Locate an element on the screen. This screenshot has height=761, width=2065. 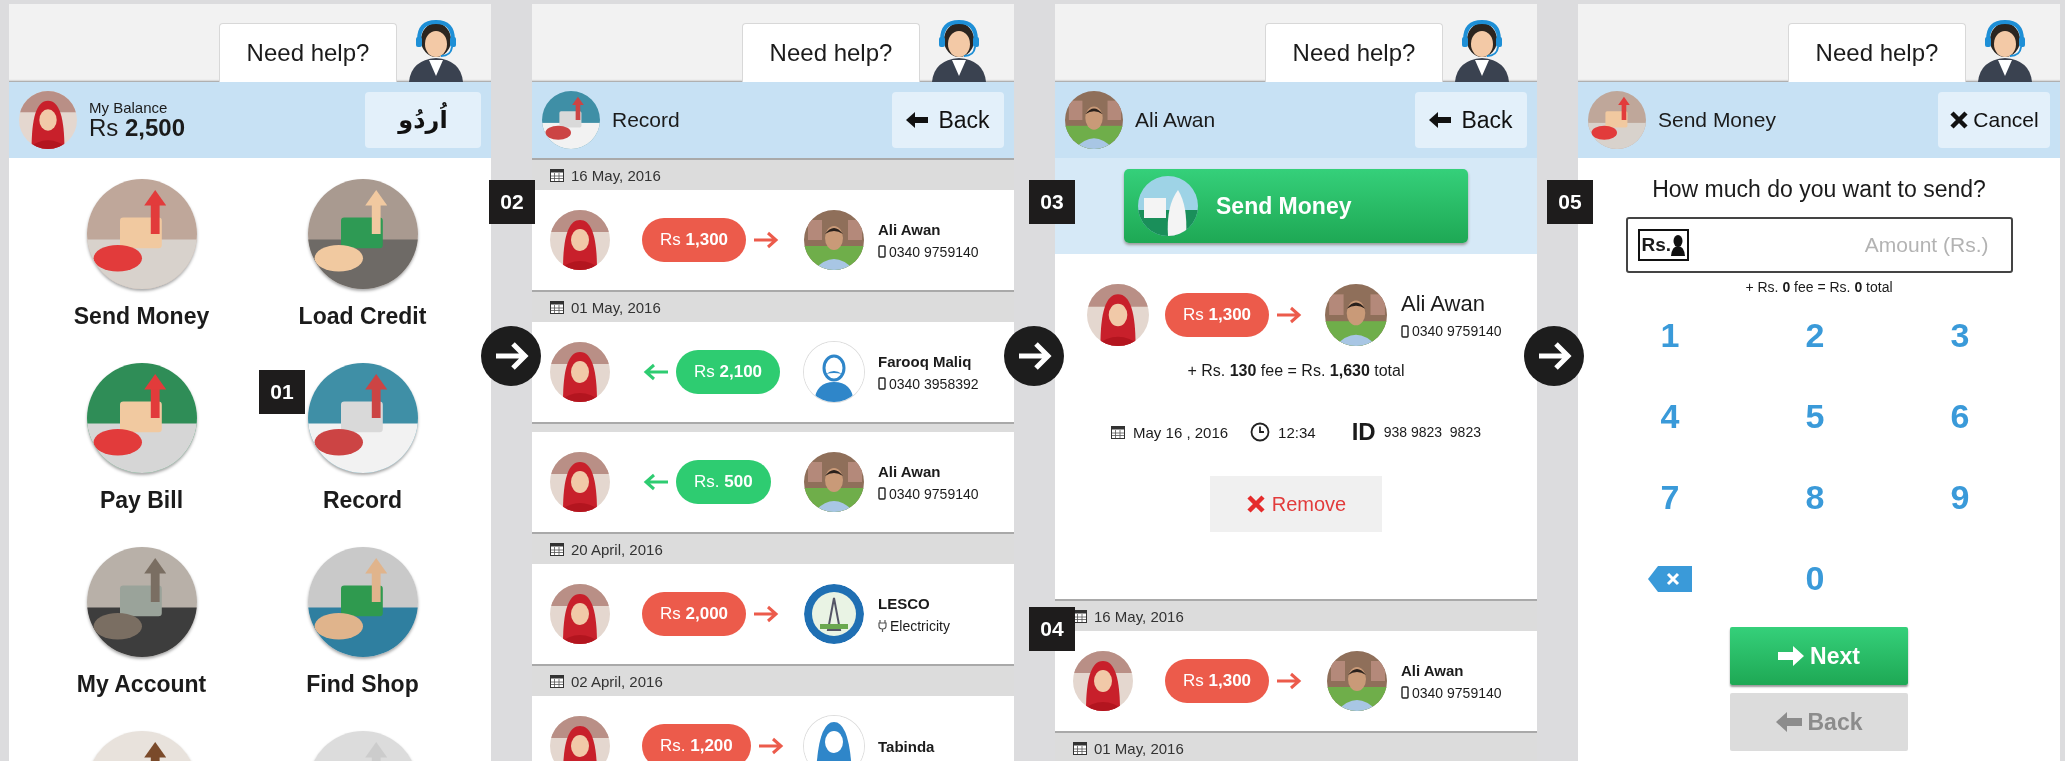
step-badge: 01 is located at coordinates (282, 392).